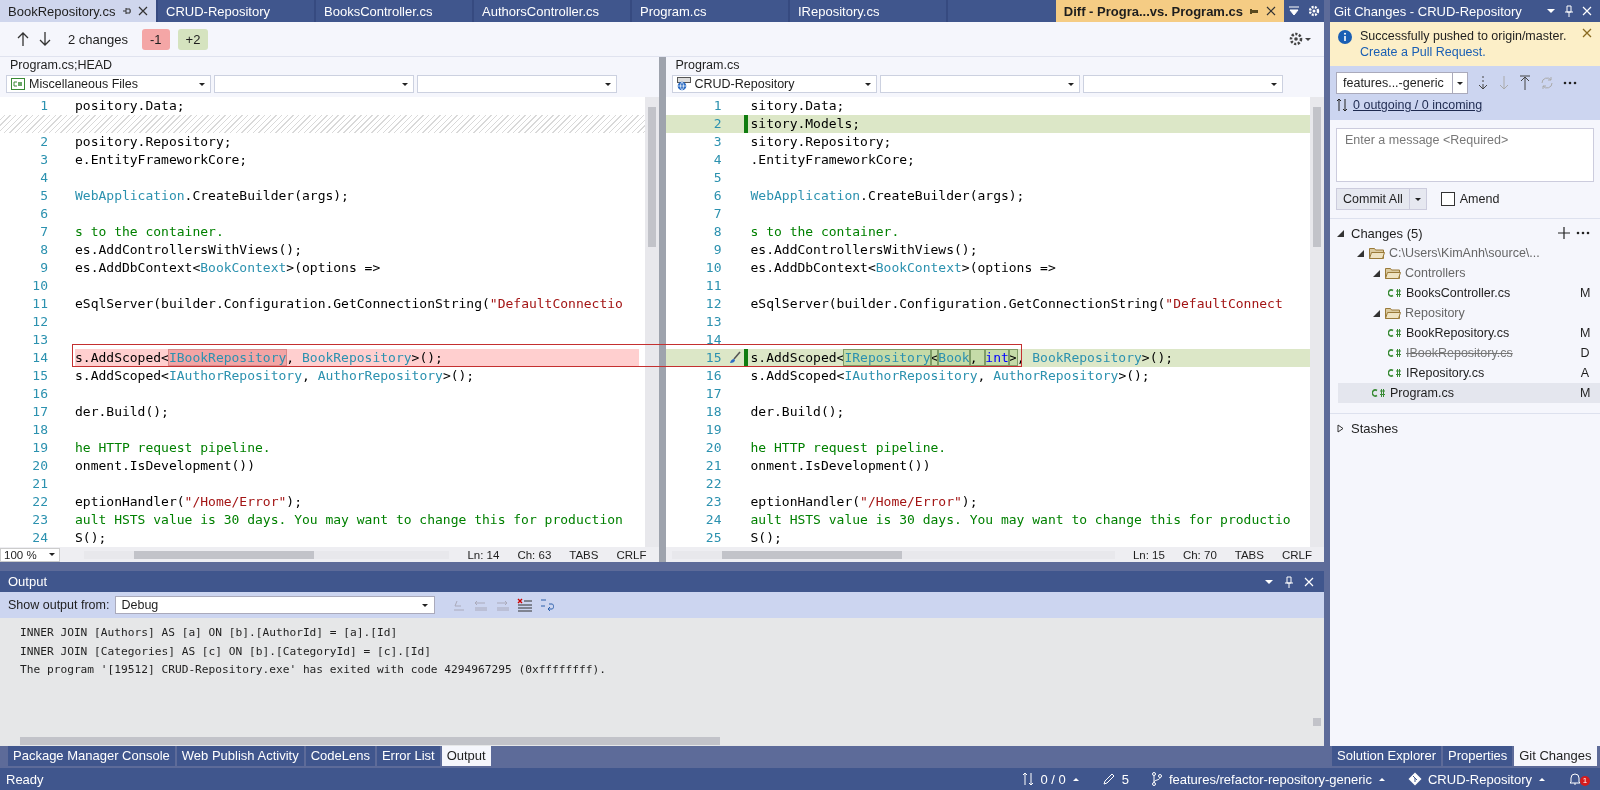  Describe the element at coordinates (713, 447) in the screenshot. I see `line-number: 20` at that location.